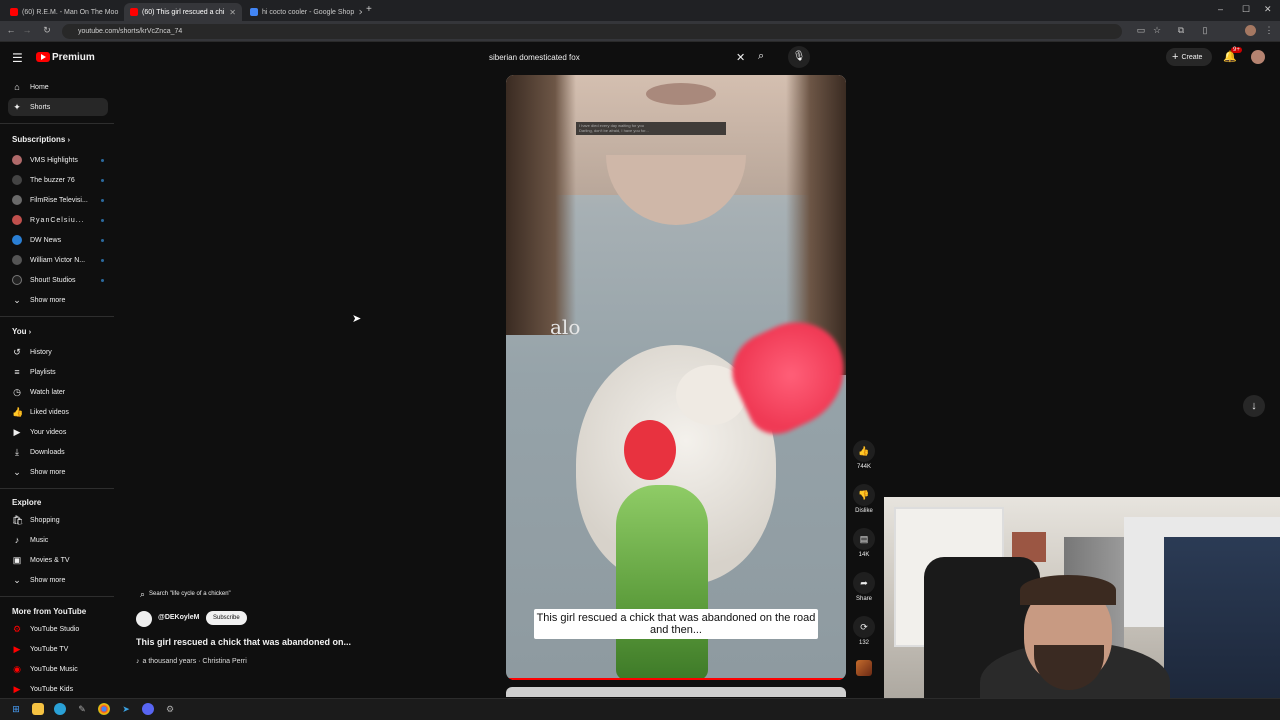 This screenshot has height=720, width=1280. What do you see at coordinates (676, 692) in the screenshot?
I see `next-short-preview` at bounding box center [676, 692].